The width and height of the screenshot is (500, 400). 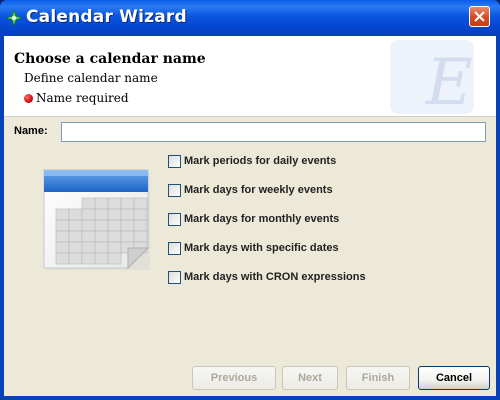 I want to click on watermark-logo: E, so click(x=432, y=77).